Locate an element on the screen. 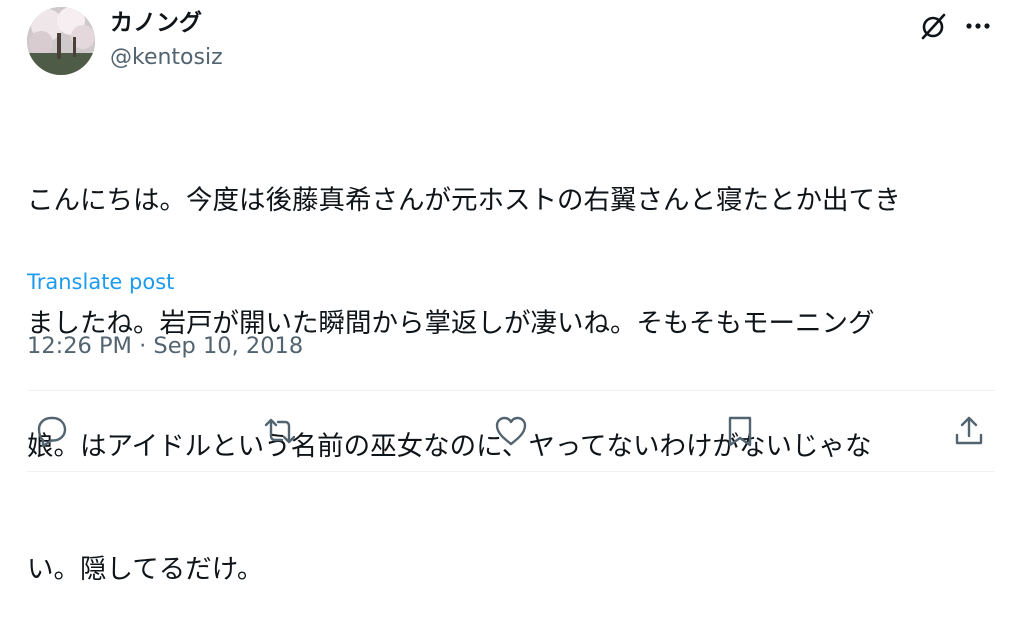 This screenshot has width=1015, height=631. share-button is located at coordinates (969, 431).